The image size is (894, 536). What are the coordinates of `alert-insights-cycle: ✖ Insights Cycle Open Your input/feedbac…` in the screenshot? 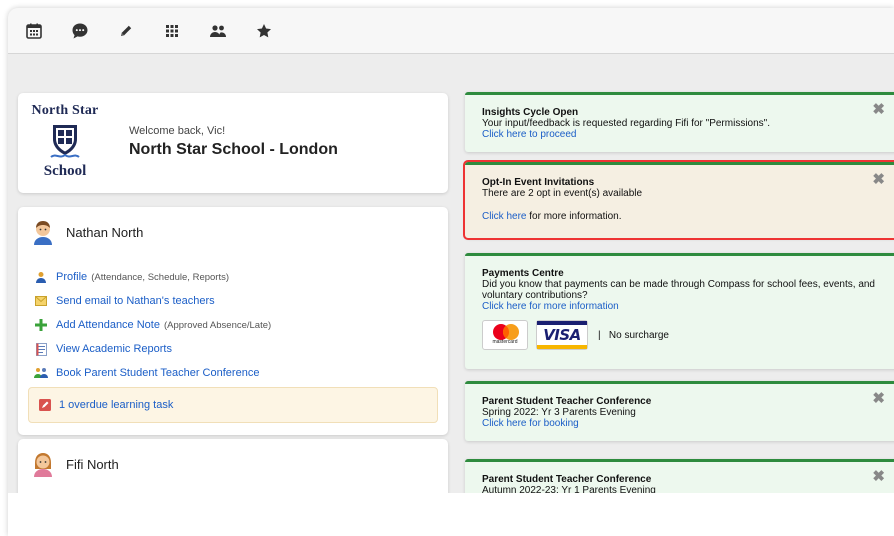 It's located at (679, 122).